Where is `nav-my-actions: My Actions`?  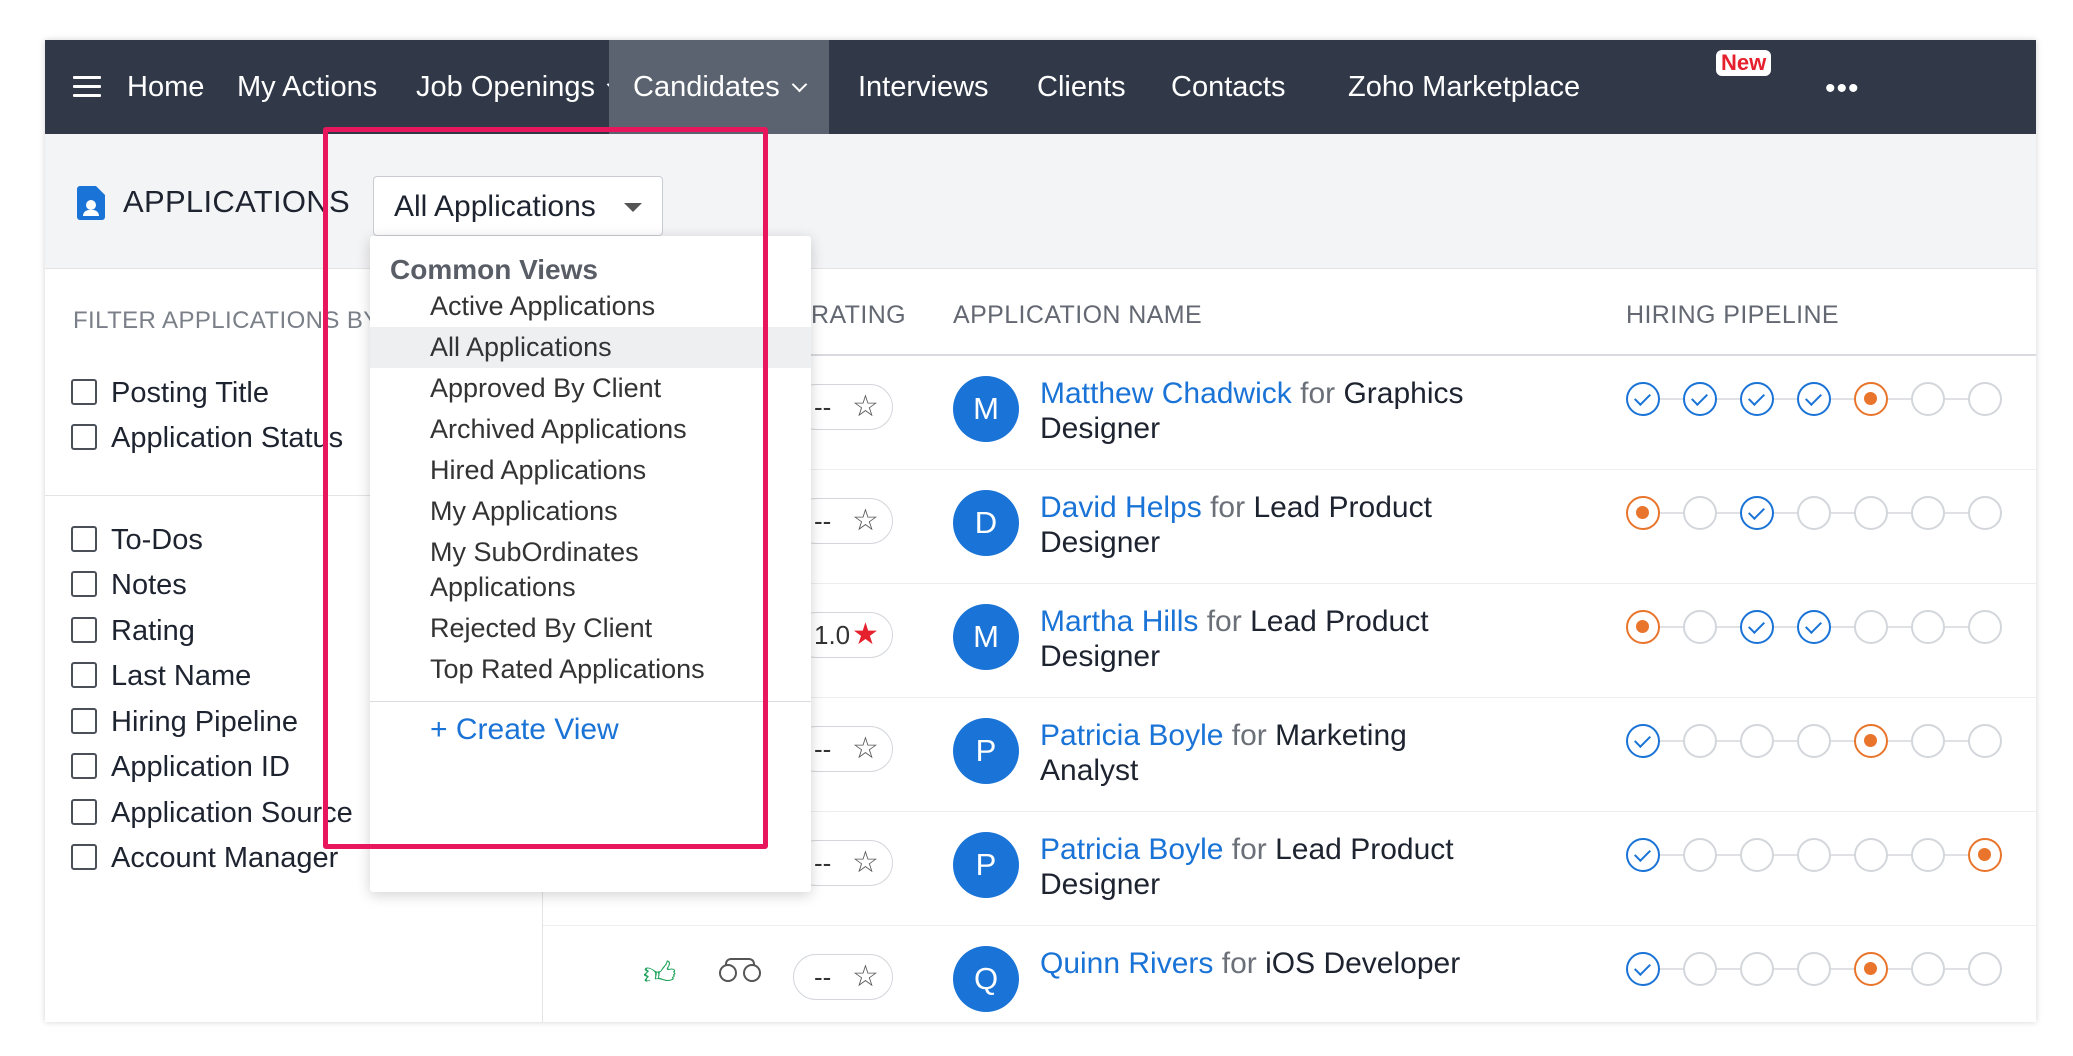
nav-my-actions: My Actions is located at coordinates (307, 87).